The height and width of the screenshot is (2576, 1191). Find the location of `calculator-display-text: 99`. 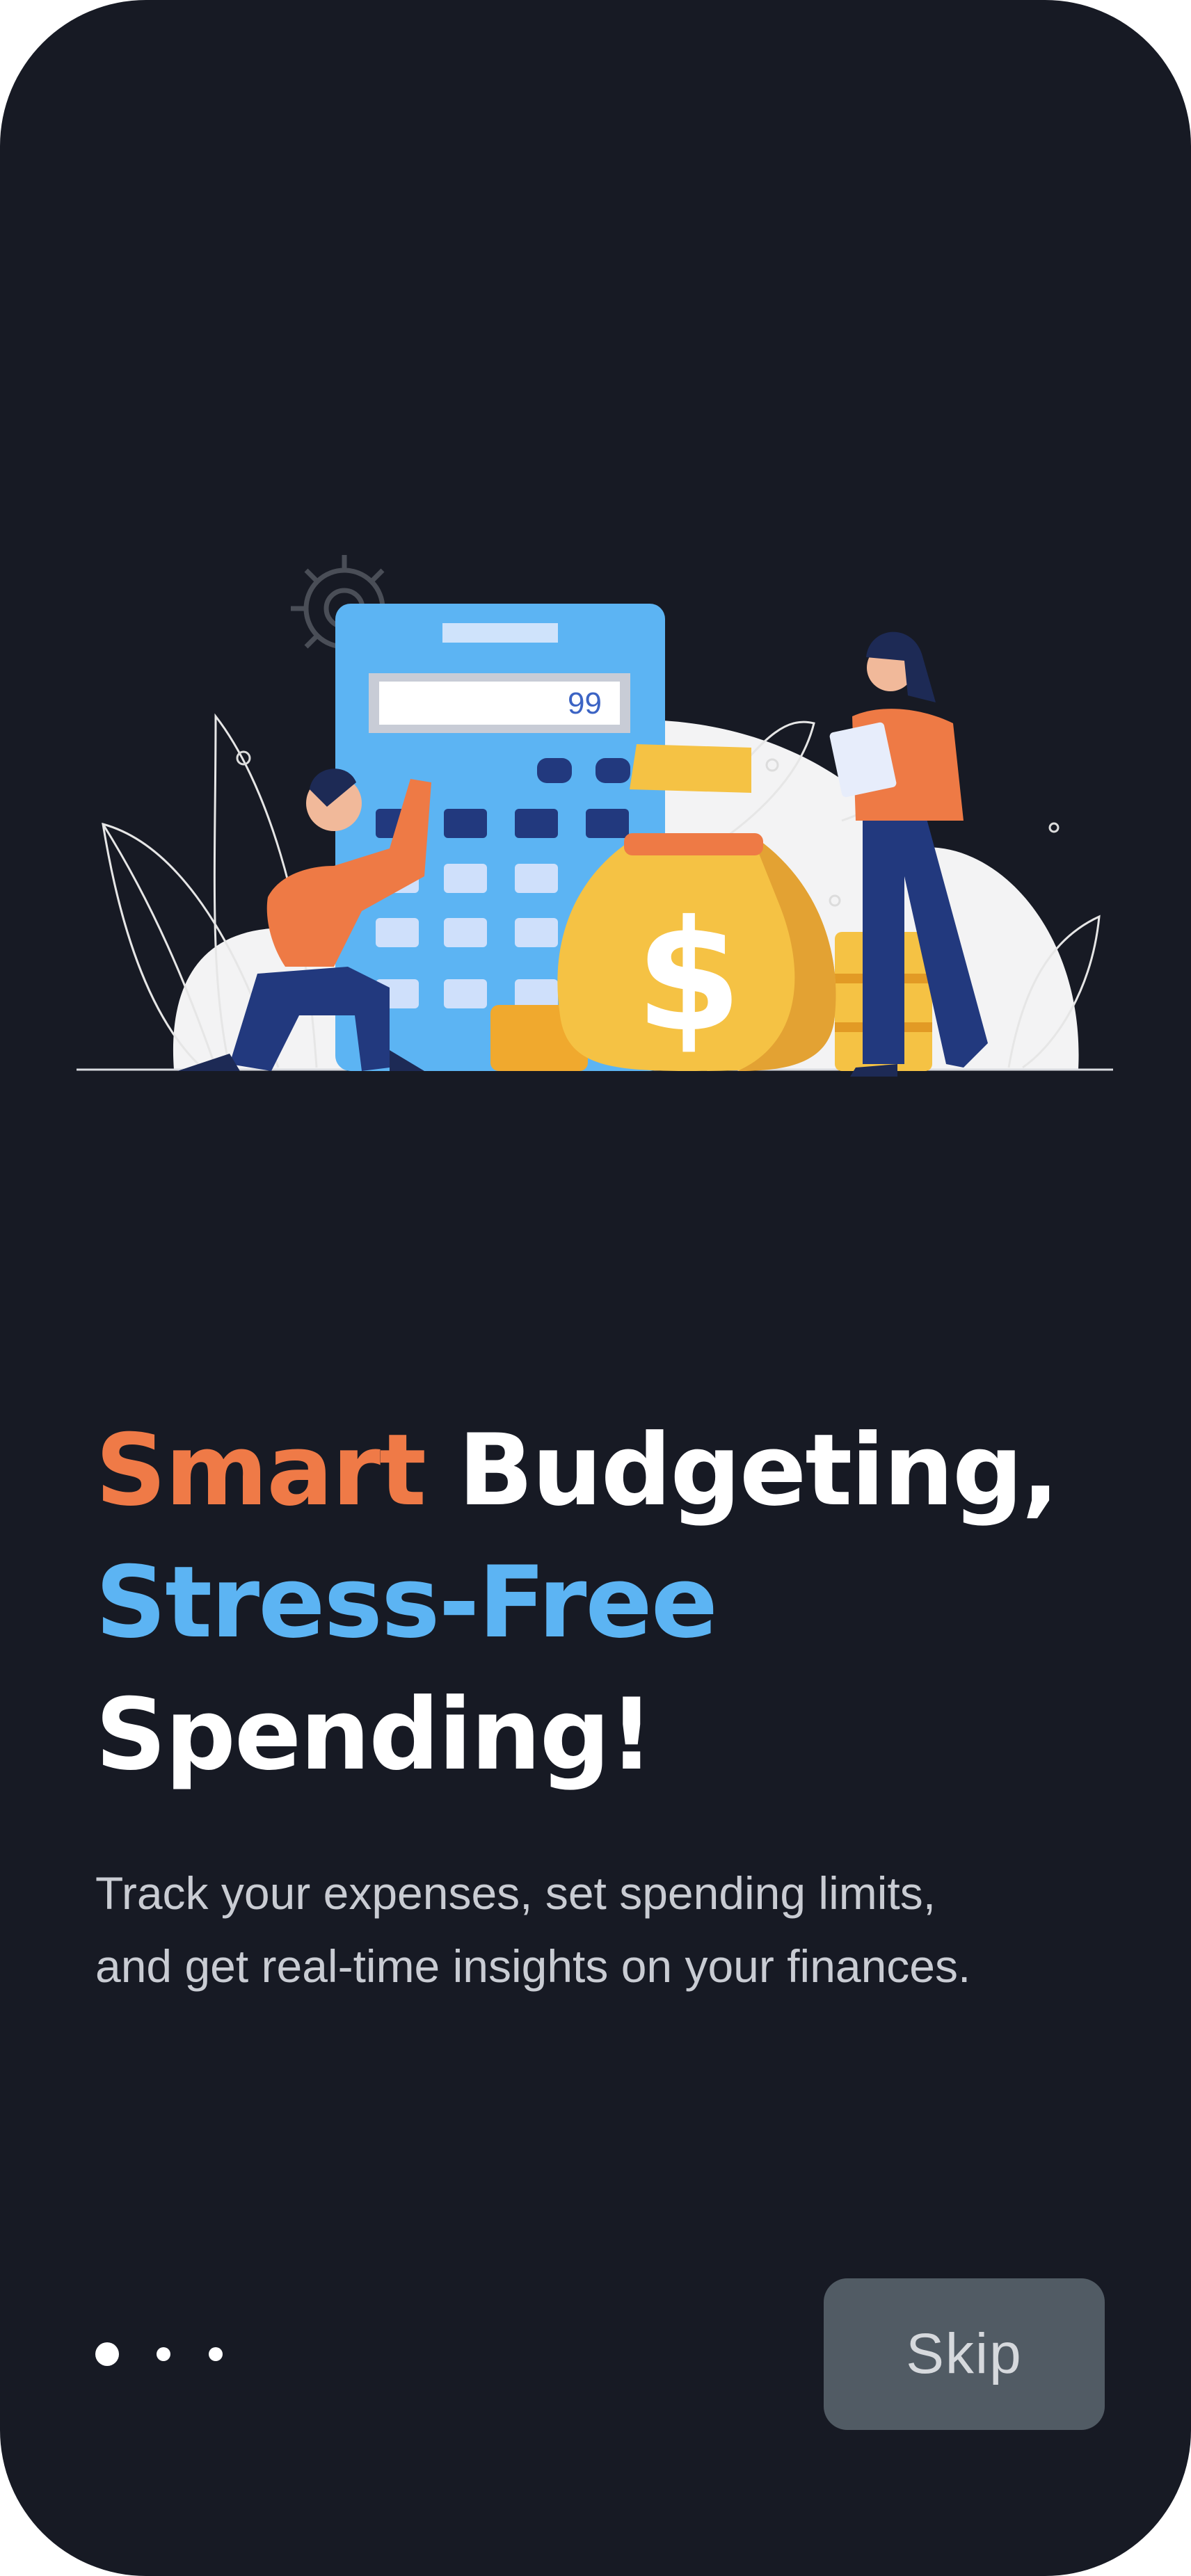

calculator-display-text: 99 is located at coordinates (585, 703).